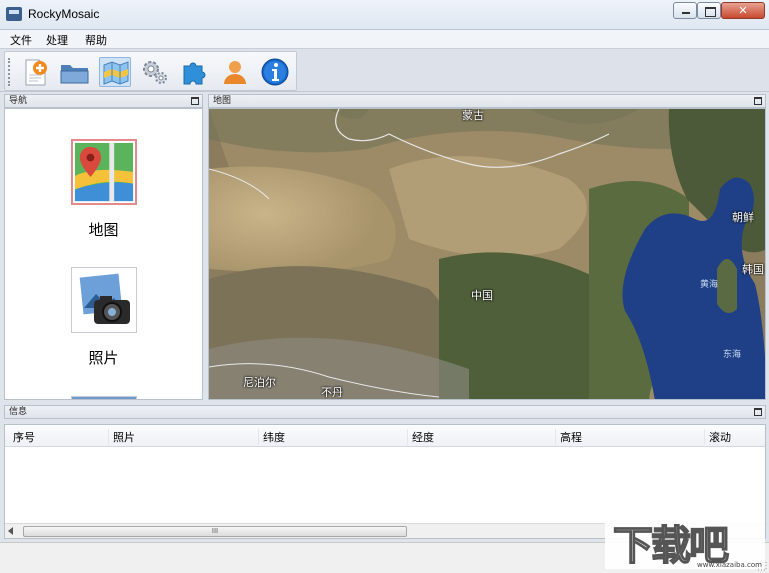 This screenshot has width=769, height=573. What do you see at coordinates (22, 437) in the screenshot?
I see `column-header-index: 序号` at bounding box center [22, 437].